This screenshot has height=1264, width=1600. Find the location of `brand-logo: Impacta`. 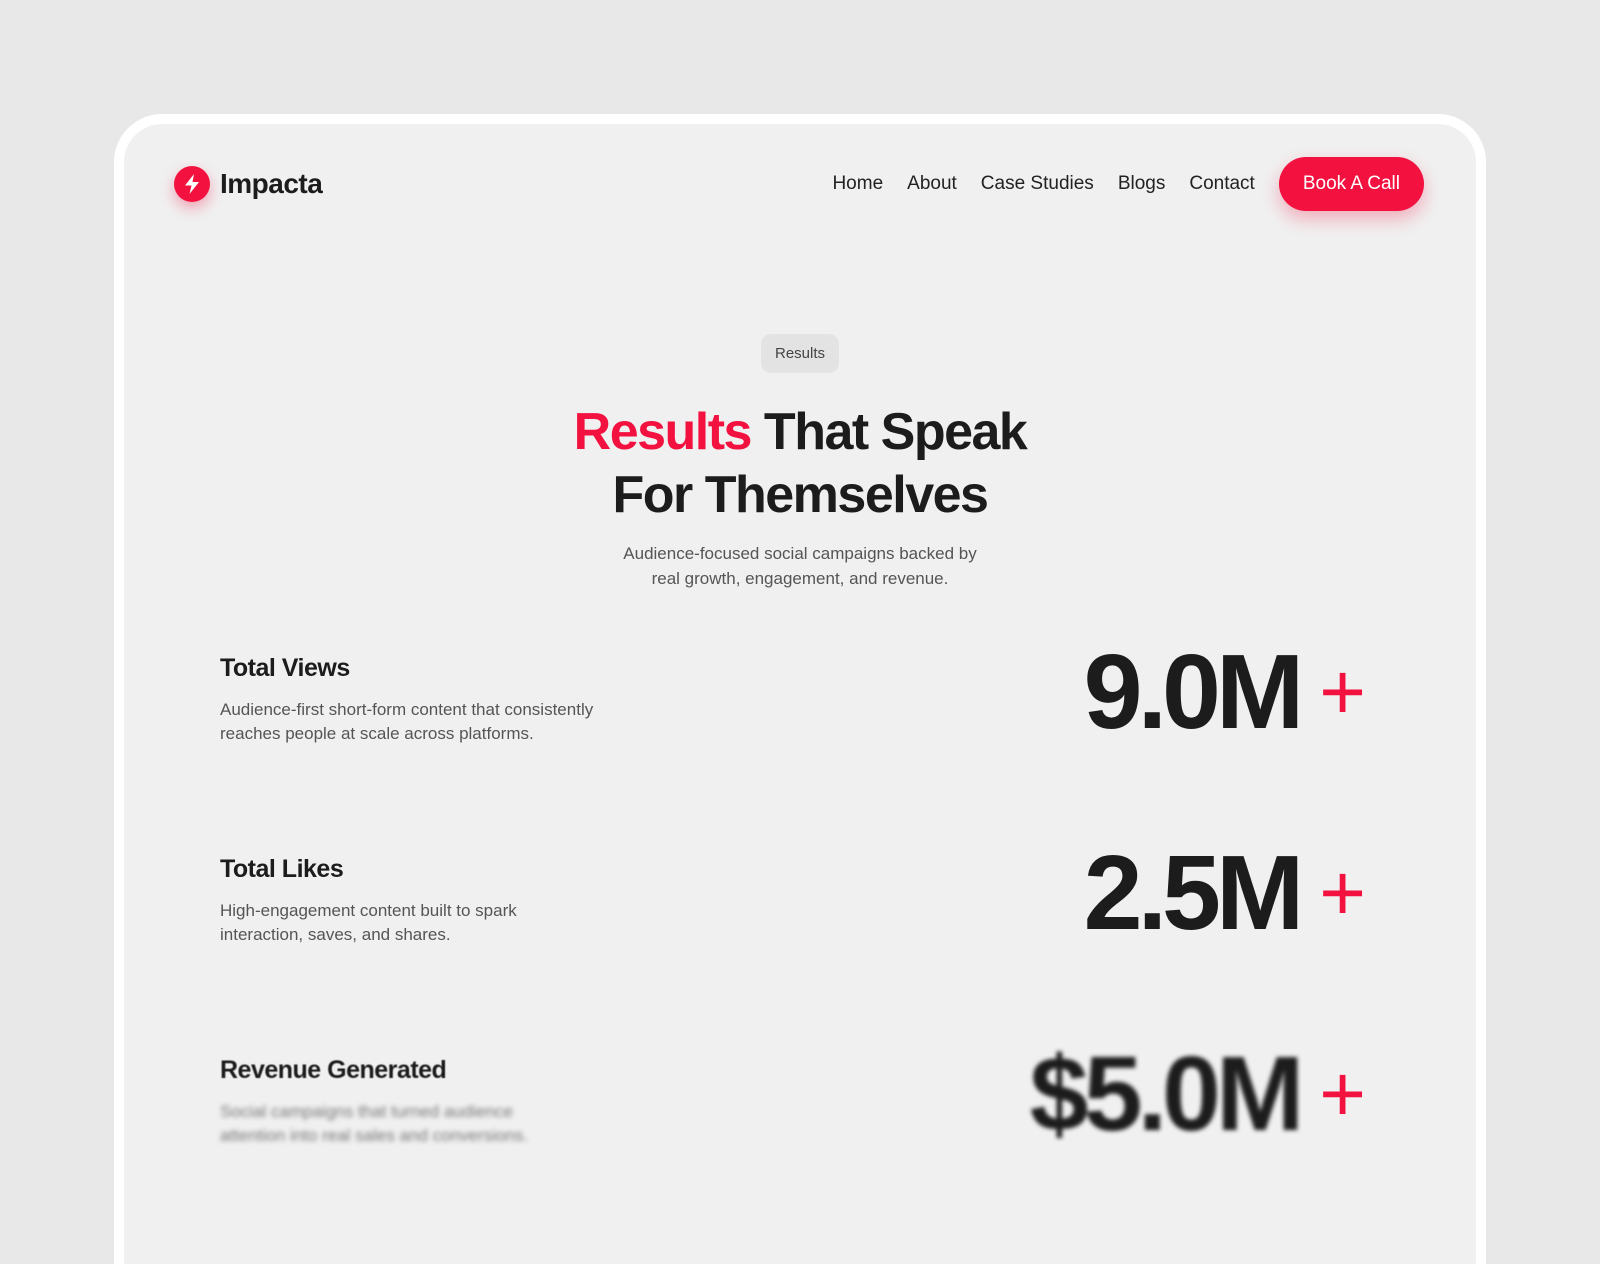

brand-logo: Impacta is located at coordinates (248, 184).